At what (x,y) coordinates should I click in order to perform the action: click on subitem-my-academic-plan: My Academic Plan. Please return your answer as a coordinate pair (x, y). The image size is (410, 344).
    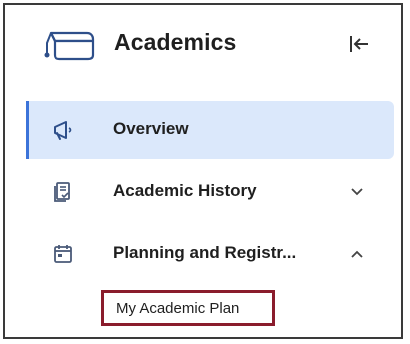
    Looking at the image, I should click on (188, 308).